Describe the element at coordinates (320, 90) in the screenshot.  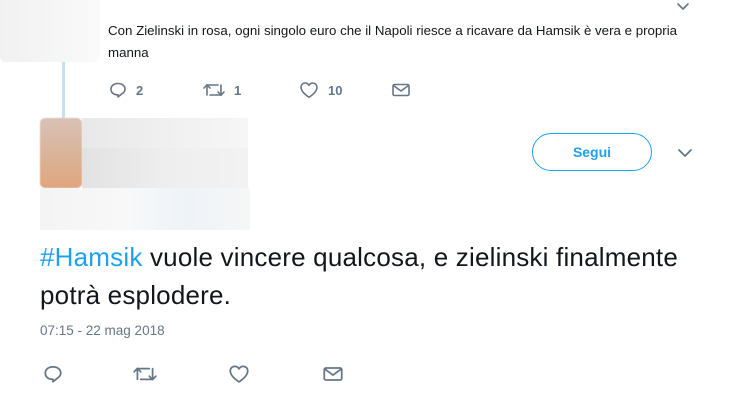
I see `like-action: 10` at that location.